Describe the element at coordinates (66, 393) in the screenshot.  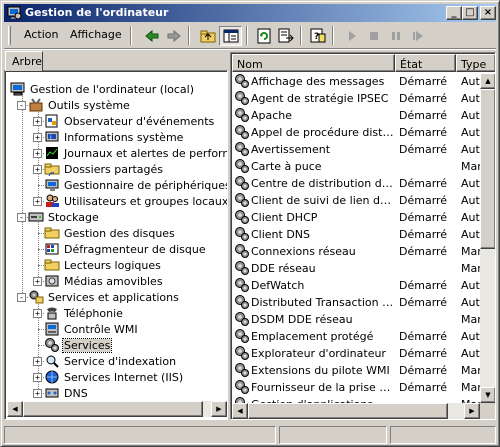
I see `tree-item: DNS` at that location.